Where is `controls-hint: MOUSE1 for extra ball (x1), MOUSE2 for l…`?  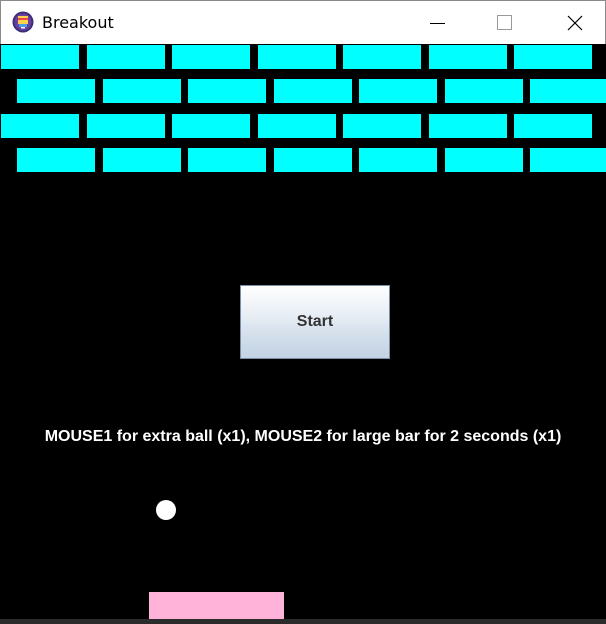 controls-hint: MOUSE1 for extra ball (x1), MOUSE2 for l… is located at coordinates (303, 436).